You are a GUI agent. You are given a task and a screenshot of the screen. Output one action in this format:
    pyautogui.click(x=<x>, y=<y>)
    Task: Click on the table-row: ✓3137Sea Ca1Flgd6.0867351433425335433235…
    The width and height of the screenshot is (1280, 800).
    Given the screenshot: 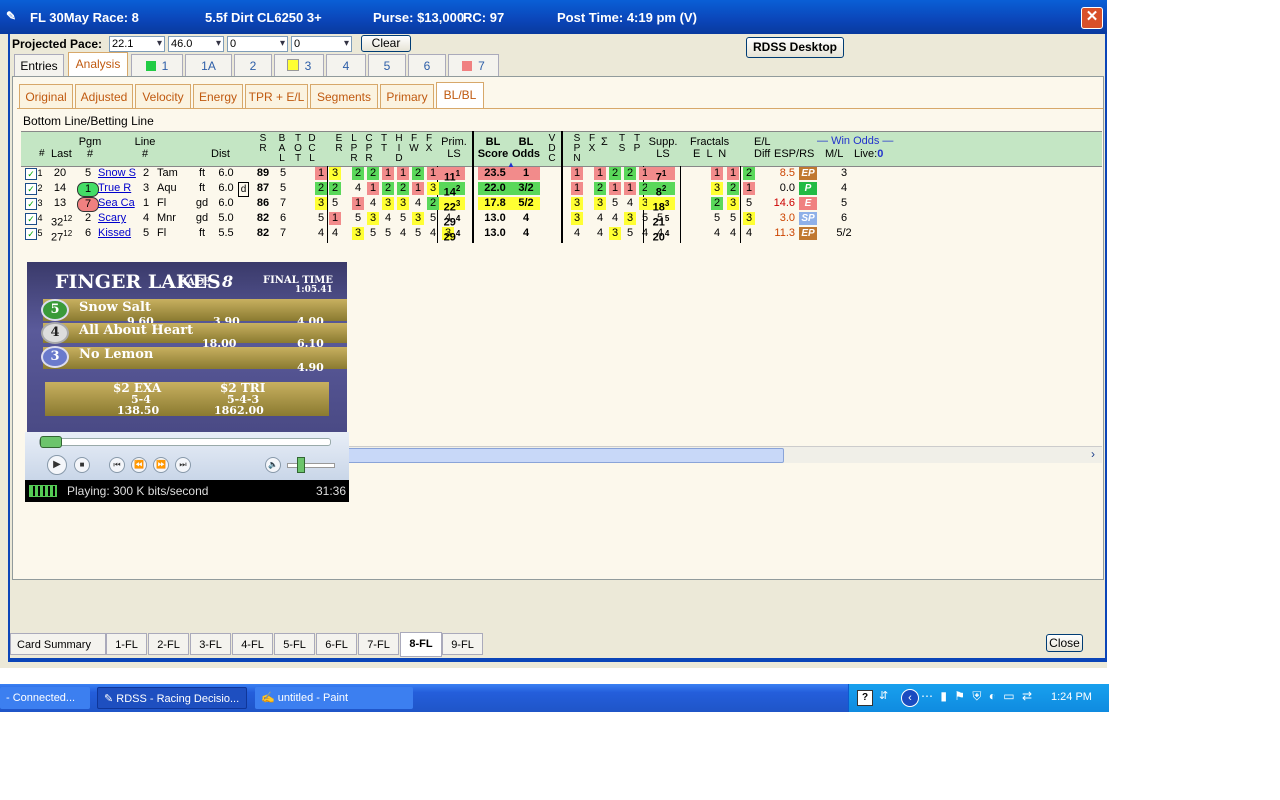 What is the action you would take?
    pyautogui.click(x=561, y=205)
    